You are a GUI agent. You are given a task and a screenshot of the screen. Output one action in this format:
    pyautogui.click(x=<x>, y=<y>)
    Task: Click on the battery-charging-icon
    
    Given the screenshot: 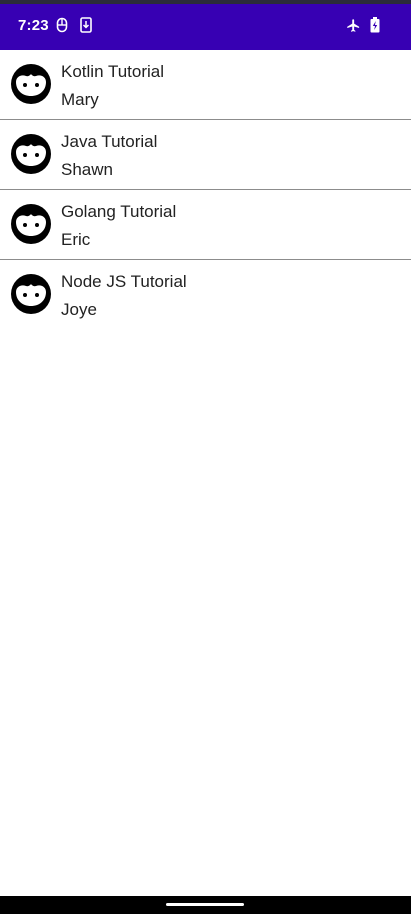 What is the action you would take?
    pyautogui.click(x=375, y=27)
    